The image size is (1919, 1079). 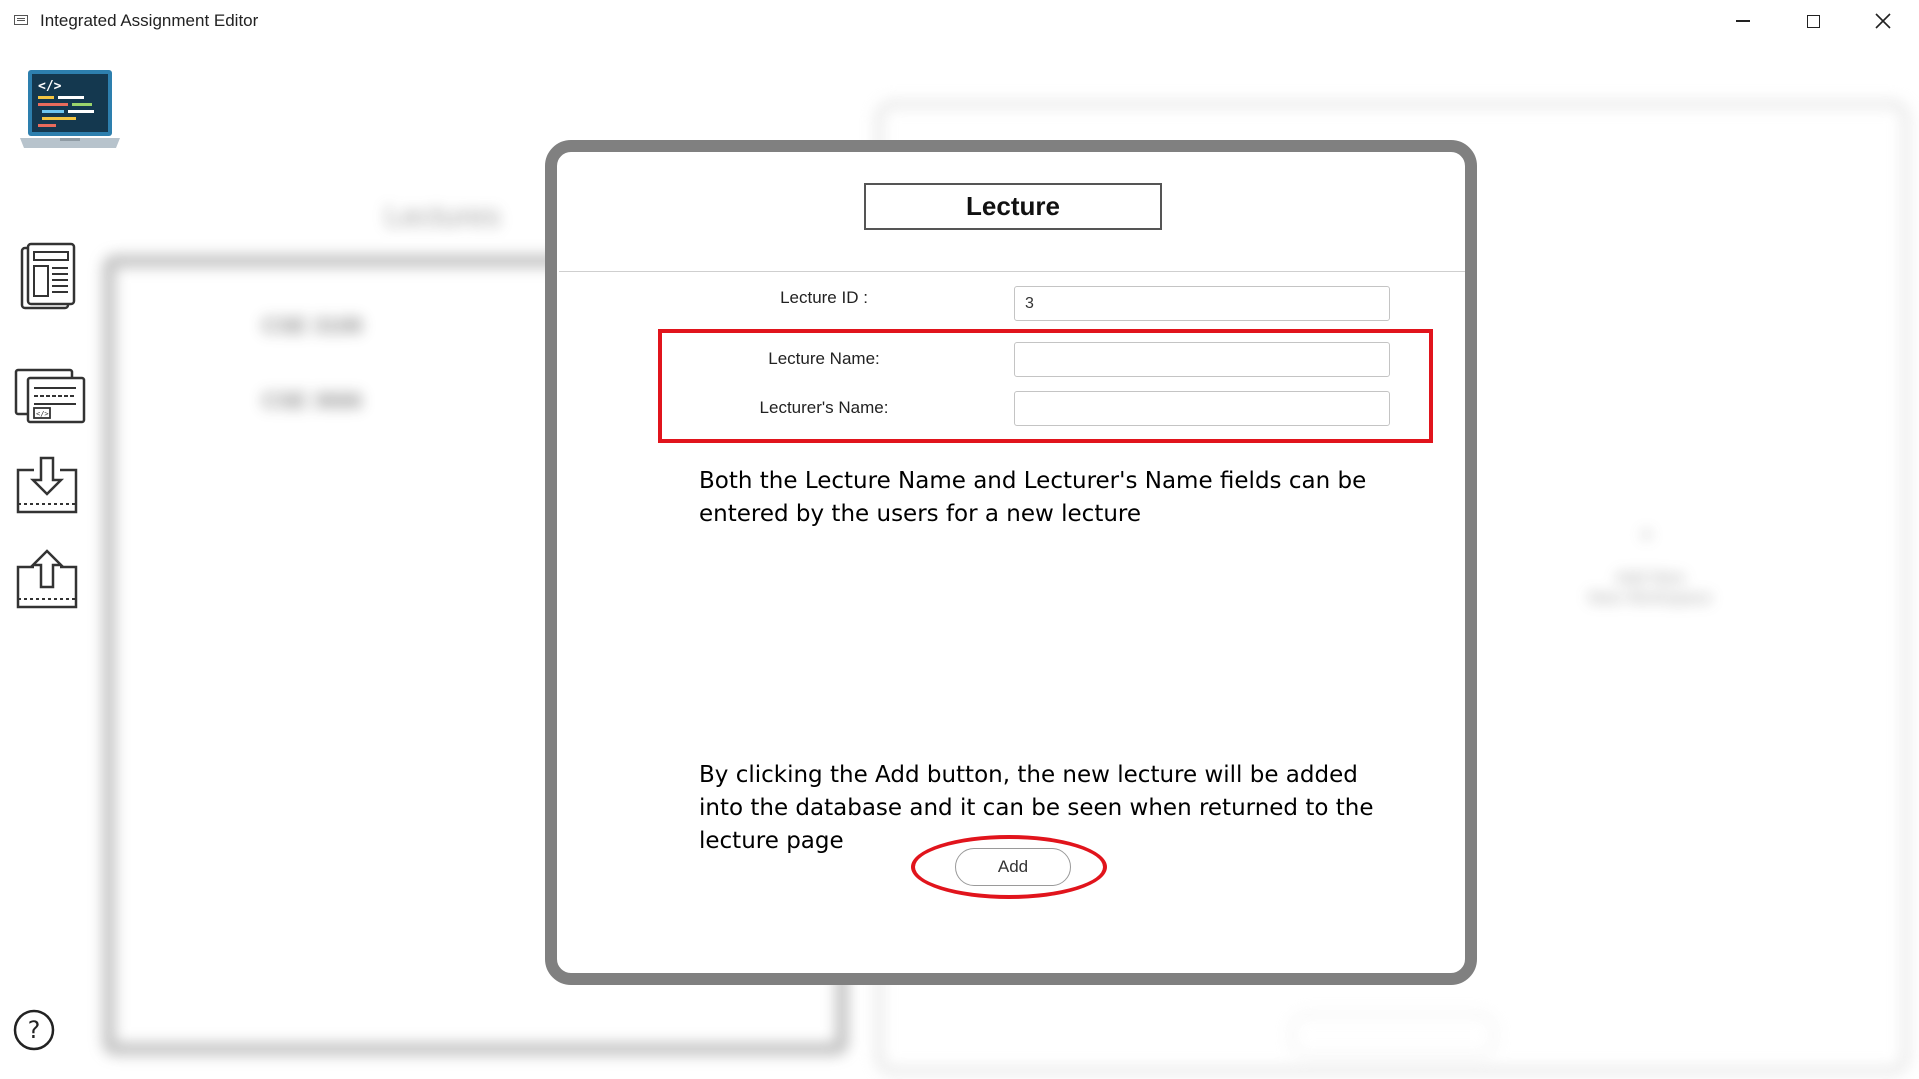 What do you see at coordinates (1650, 577) in the screenshot?
I see `add-workspace-line: Add New` at bounding box center [1650, 577].